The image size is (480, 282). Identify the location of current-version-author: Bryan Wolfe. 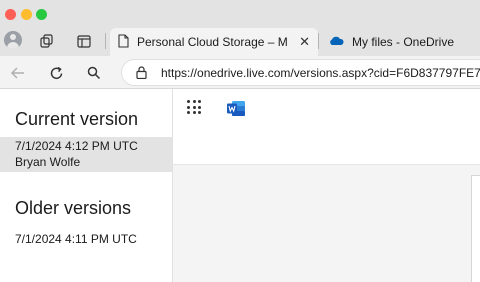
(48, 162).